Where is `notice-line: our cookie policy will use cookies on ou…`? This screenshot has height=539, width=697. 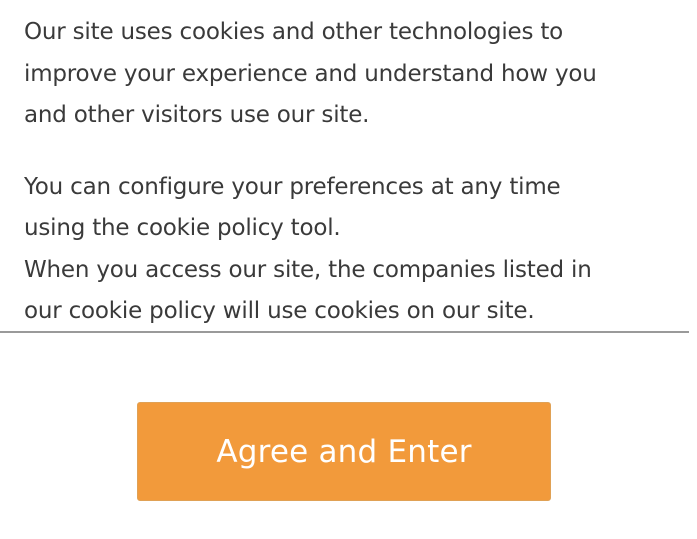 notice-line: our cookie policy will use cookies on ou… is located at coordinates (279, 311).